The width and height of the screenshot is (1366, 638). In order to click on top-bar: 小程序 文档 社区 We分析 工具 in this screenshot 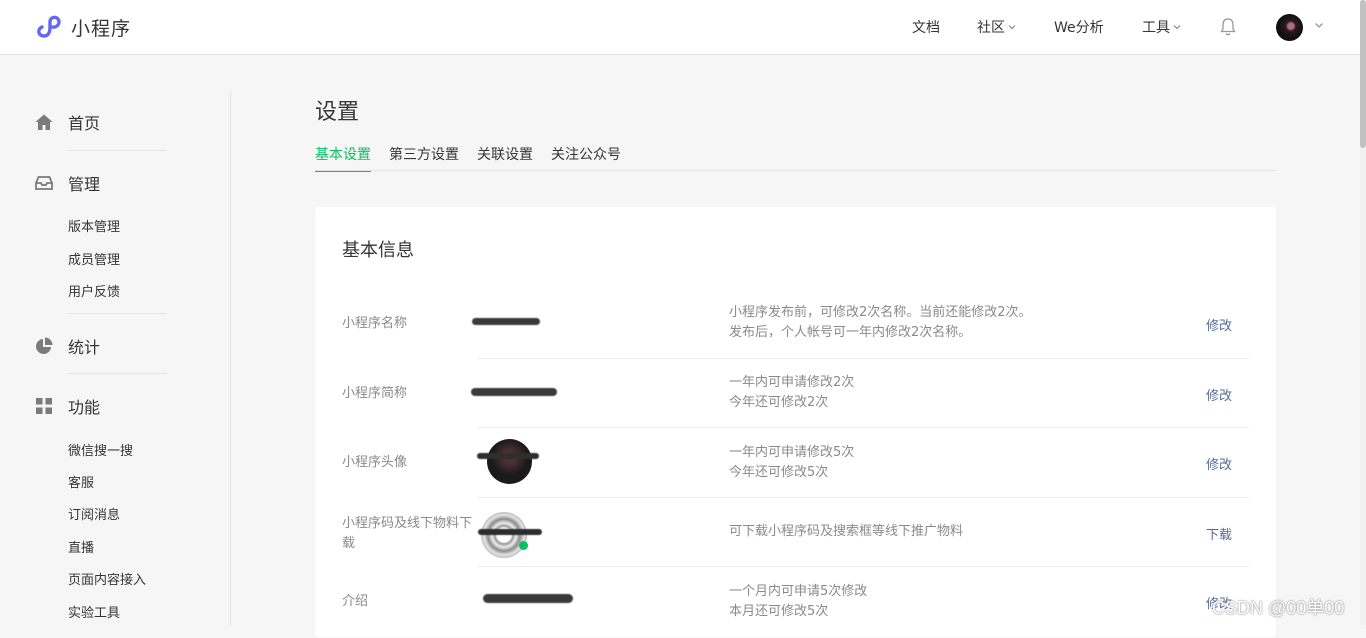, I will do `click(680, 27)`.